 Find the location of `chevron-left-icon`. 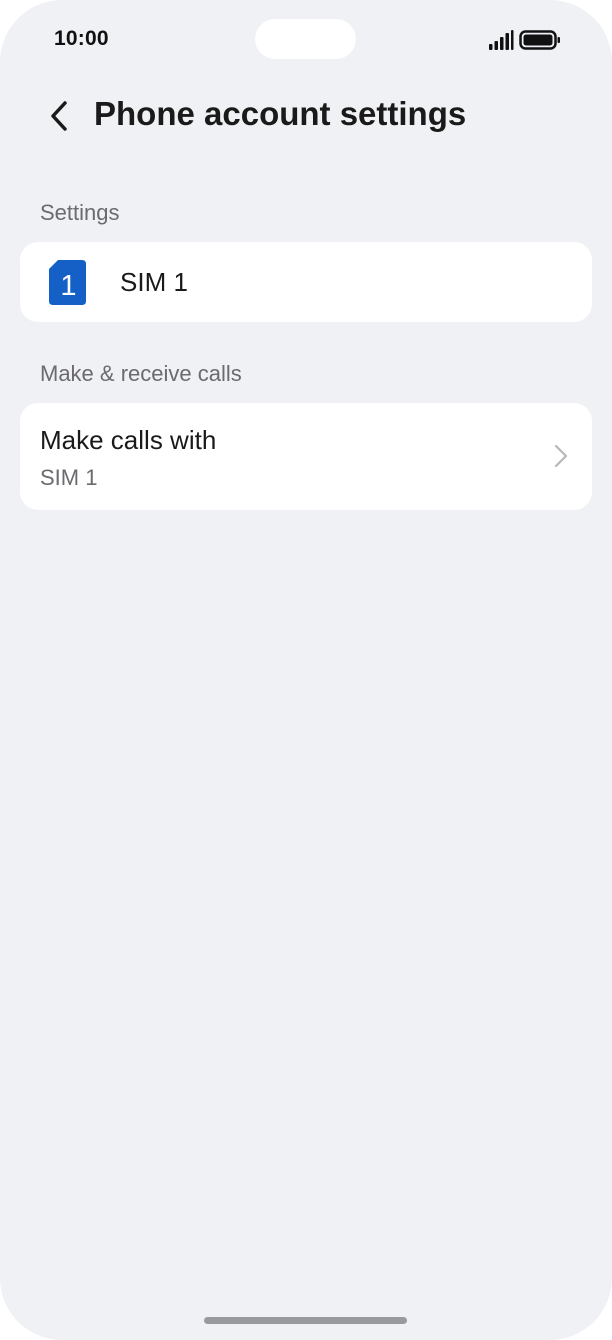

chevron-left-icon is located at coordinates (59, 116).